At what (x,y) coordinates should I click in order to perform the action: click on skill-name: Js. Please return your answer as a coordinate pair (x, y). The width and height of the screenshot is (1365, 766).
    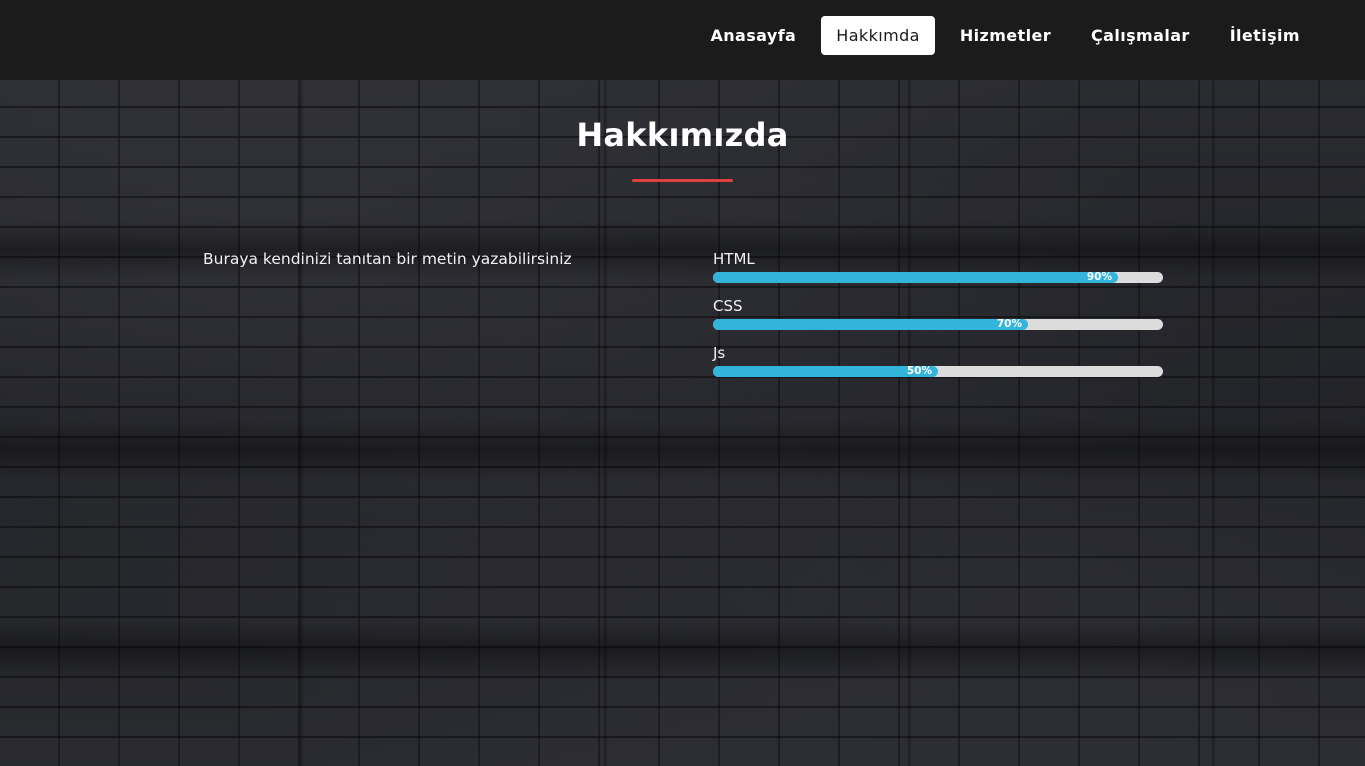
    Looking at the image, I should click on (719, 353).